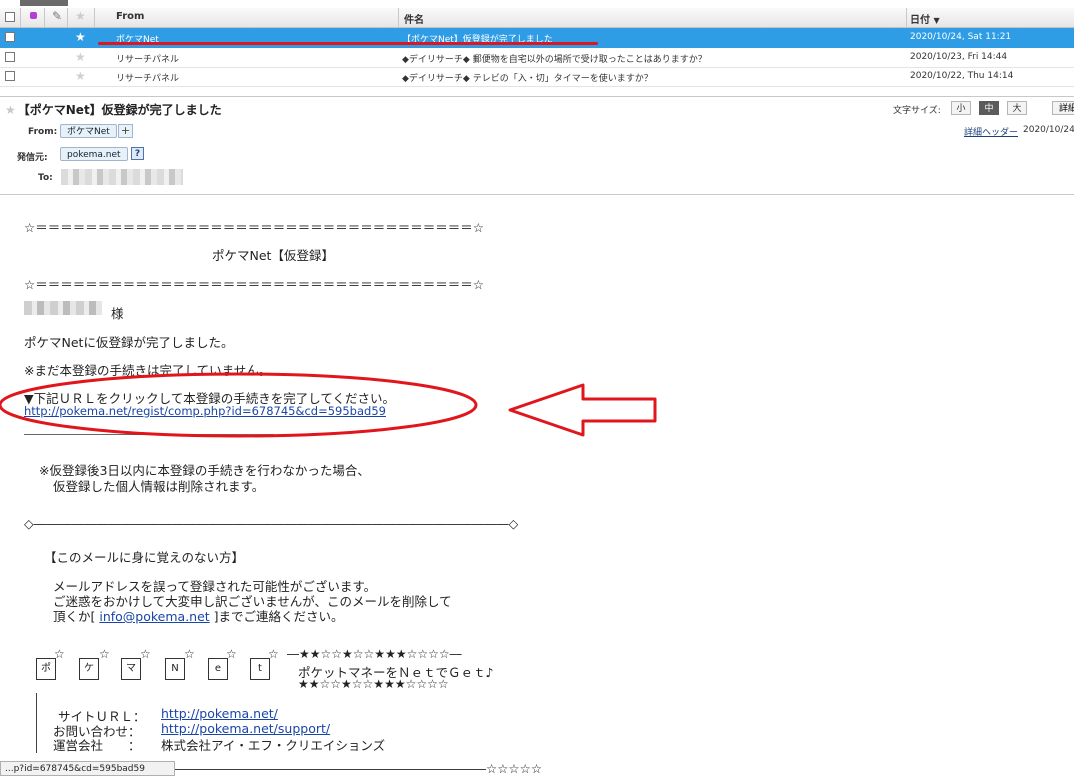 The image size is (1074, 776). Describe the element at coordinates (80, 16) in the screenshot. I see `star-column-icon: ★` at that location.